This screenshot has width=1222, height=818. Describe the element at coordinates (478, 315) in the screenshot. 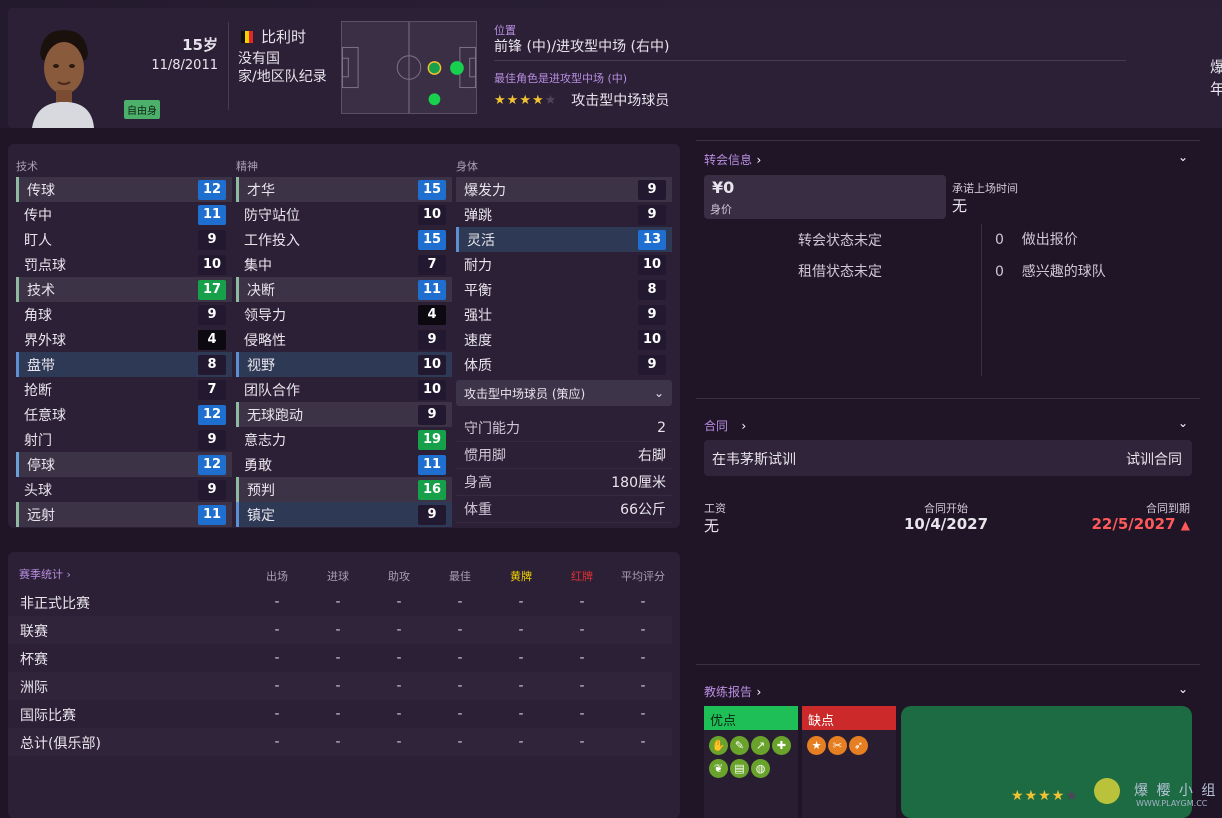

I see `attribute-name: 强壮` at that location.